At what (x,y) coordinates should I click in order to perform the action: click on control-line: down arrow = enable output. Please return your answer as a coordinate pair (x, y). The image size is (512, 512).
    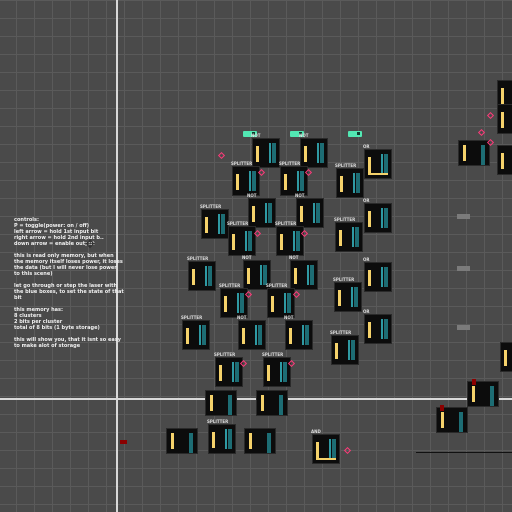
    Looking at the image, I should click on (54, 244).